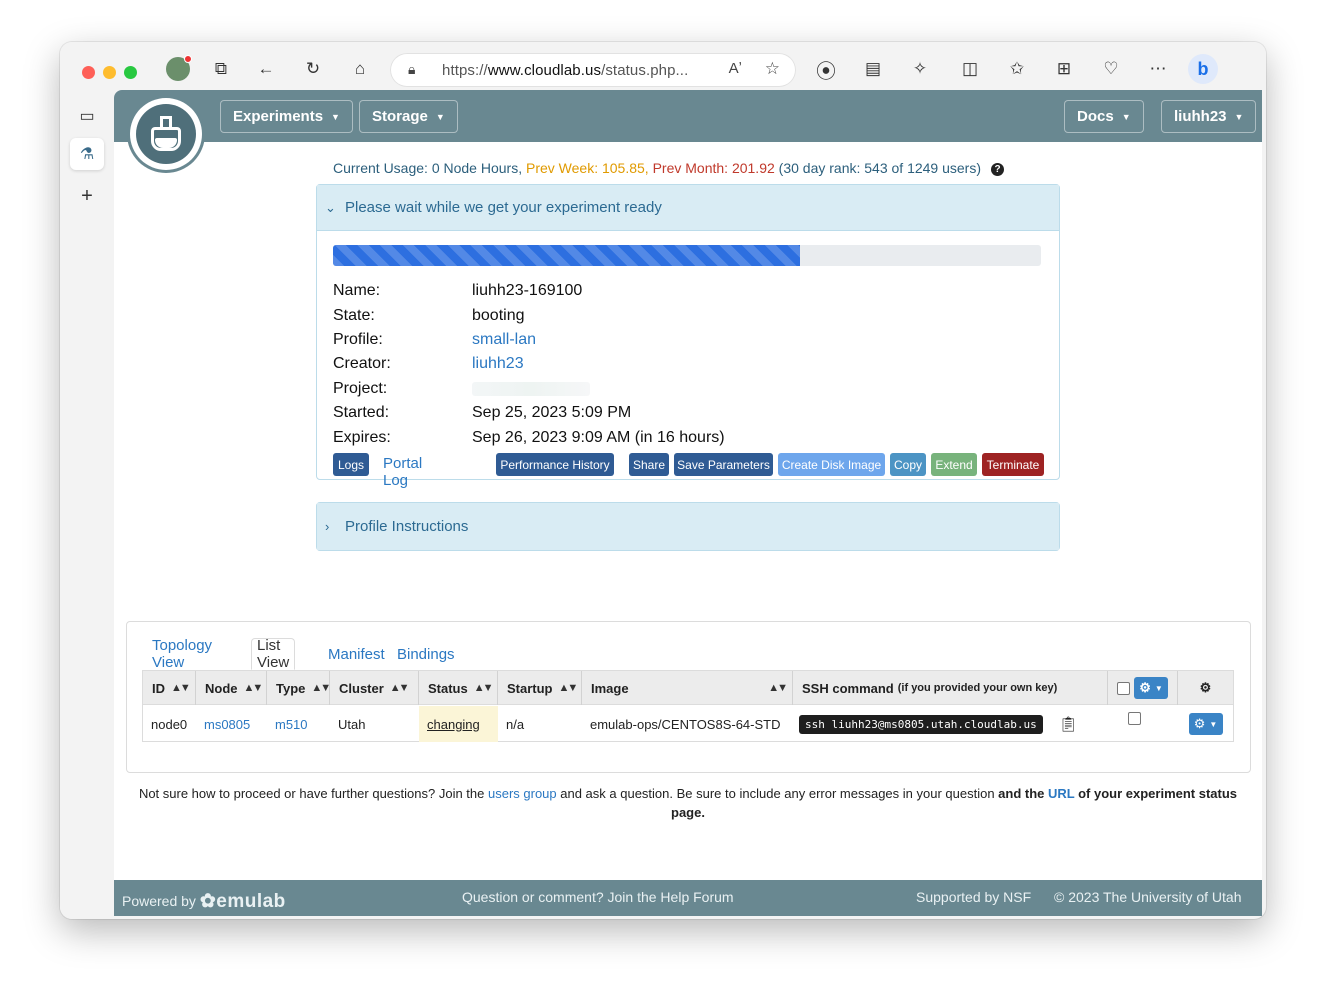 This screenshot has width=1326, height=999. I want to click on experiments-menu-button: Experiments ▼, so click(286, 116).